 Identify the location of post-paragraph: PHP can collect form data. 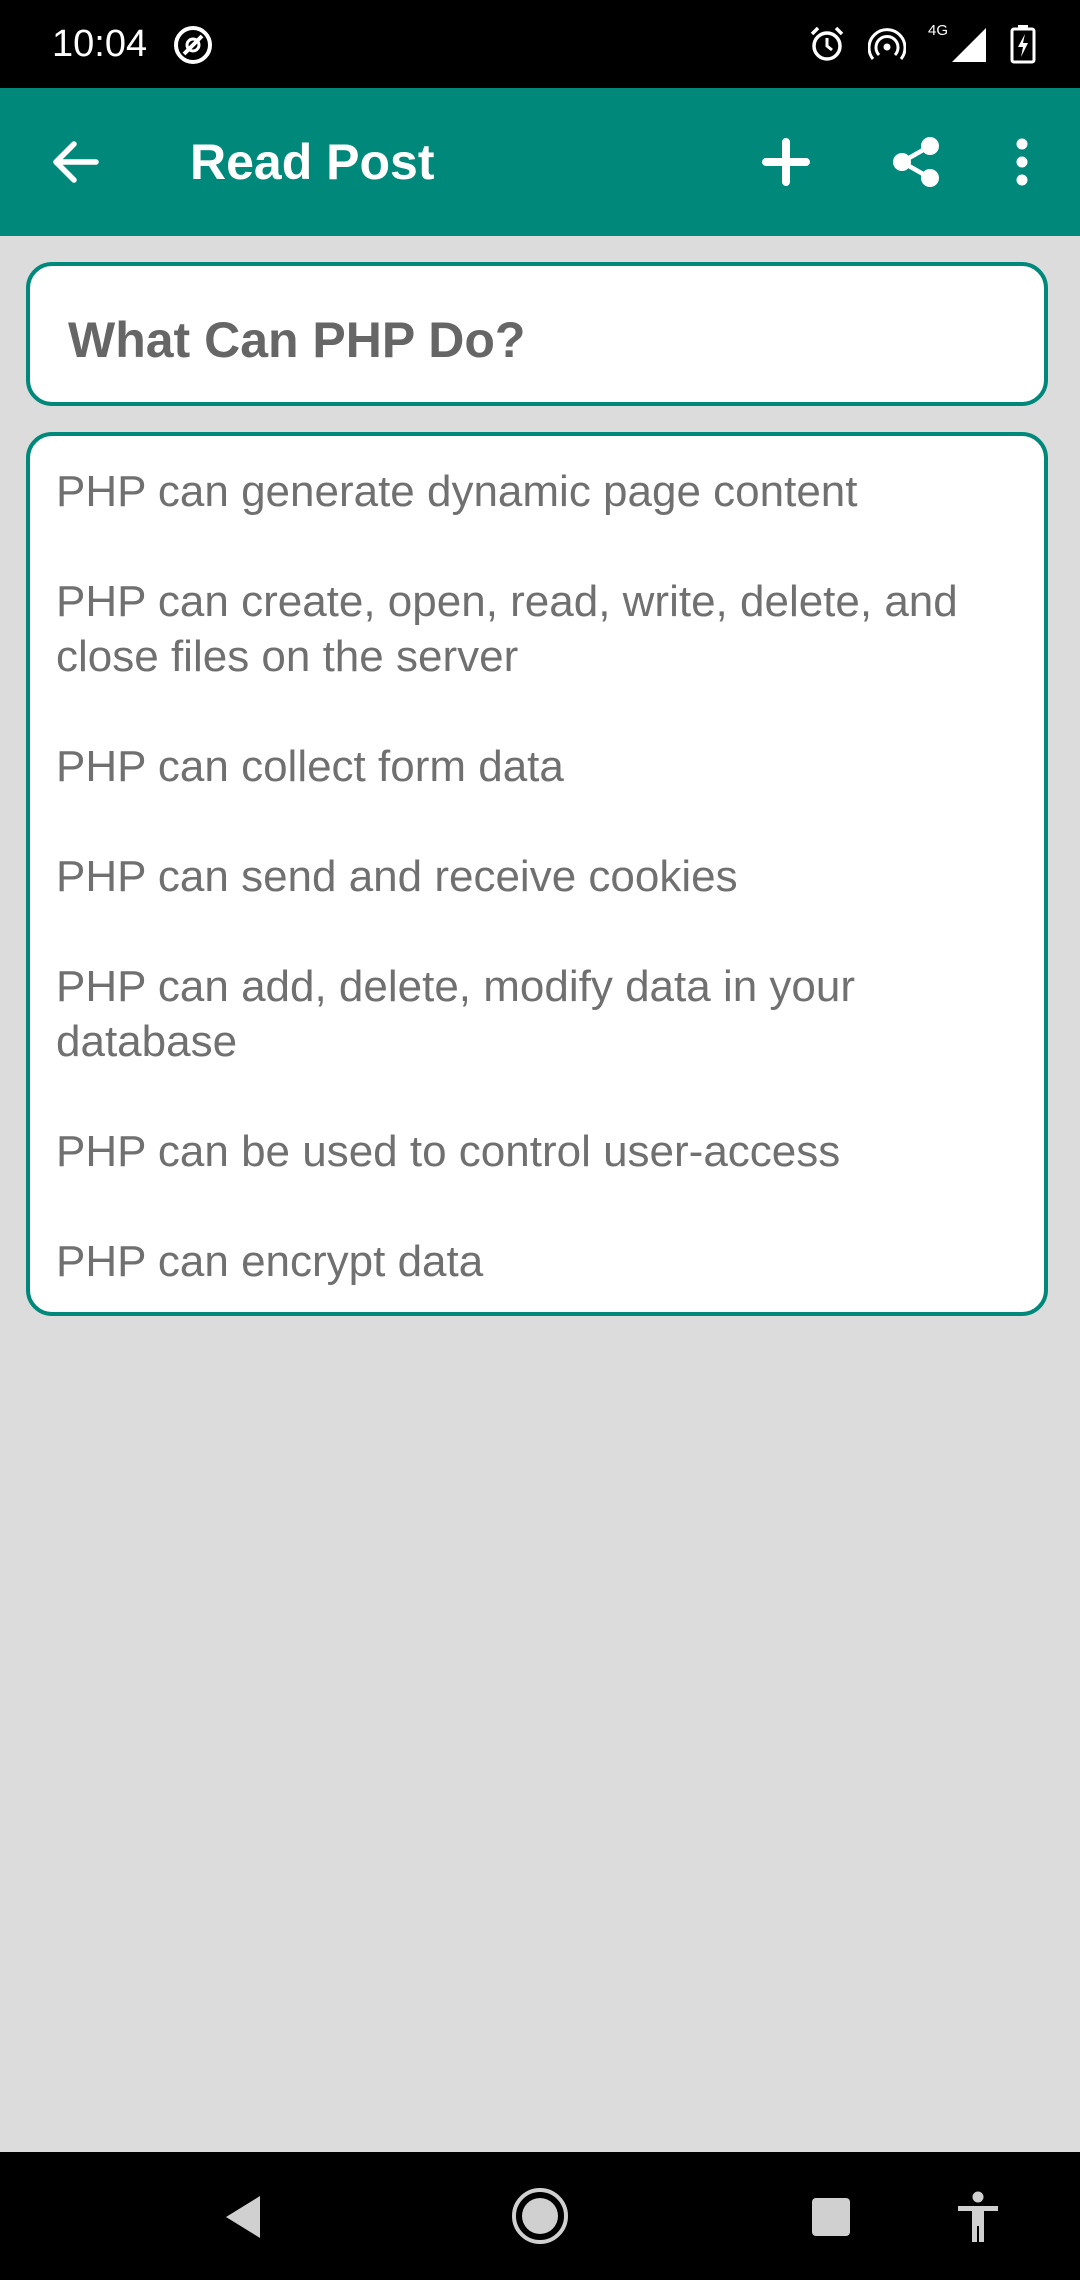
(310, 766).